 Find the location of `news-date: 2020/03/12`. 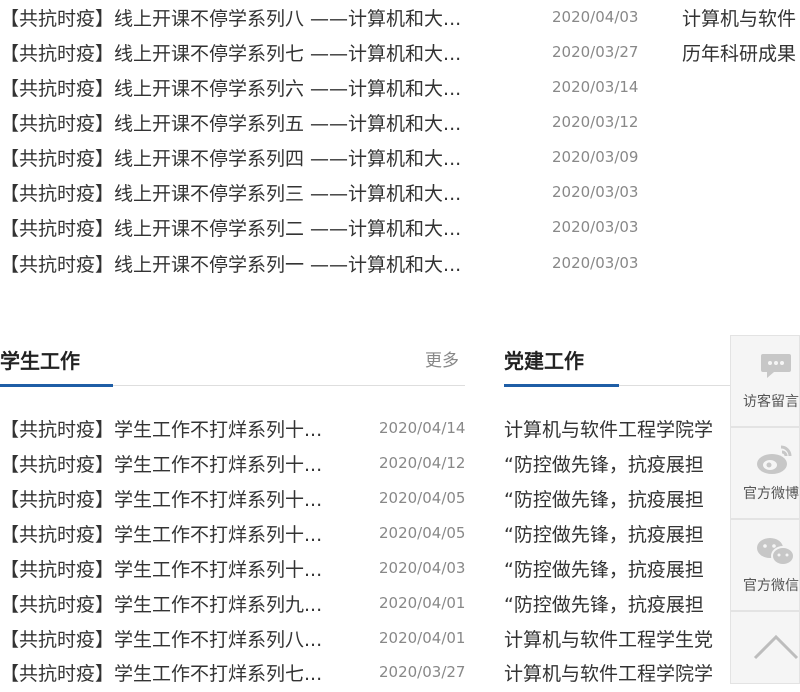

news-date: 2020/03/12 is located at coordinates (595, 122).